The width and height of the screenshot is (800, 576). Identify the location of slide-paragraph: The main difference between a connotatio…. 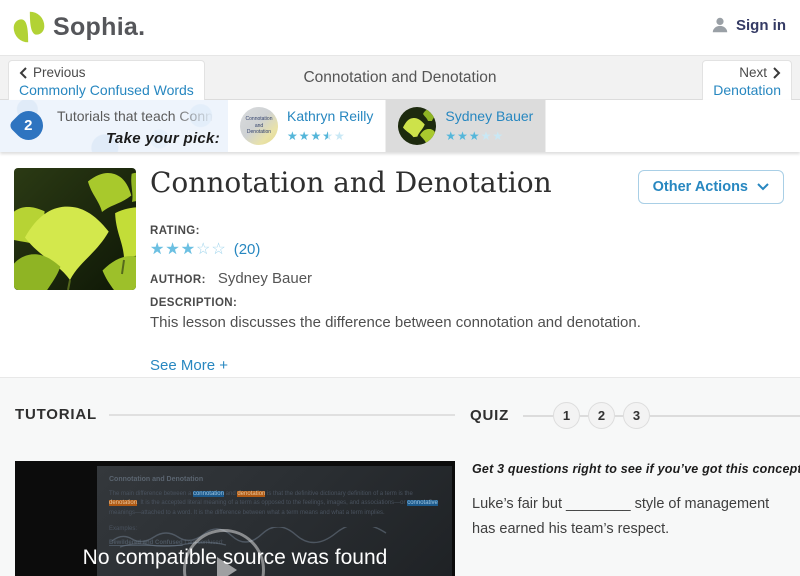
(273, 503).